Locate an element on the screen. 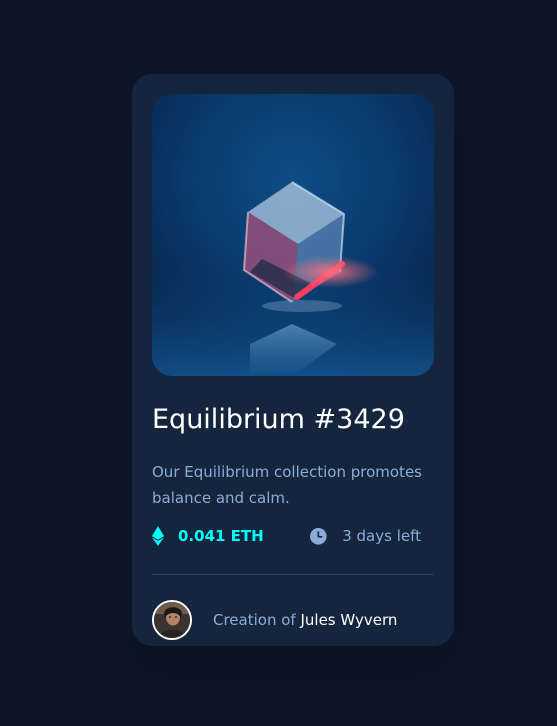 The height and width of the screenshot is (726, 557). creator-avatar is located at coordinates (172, 620).